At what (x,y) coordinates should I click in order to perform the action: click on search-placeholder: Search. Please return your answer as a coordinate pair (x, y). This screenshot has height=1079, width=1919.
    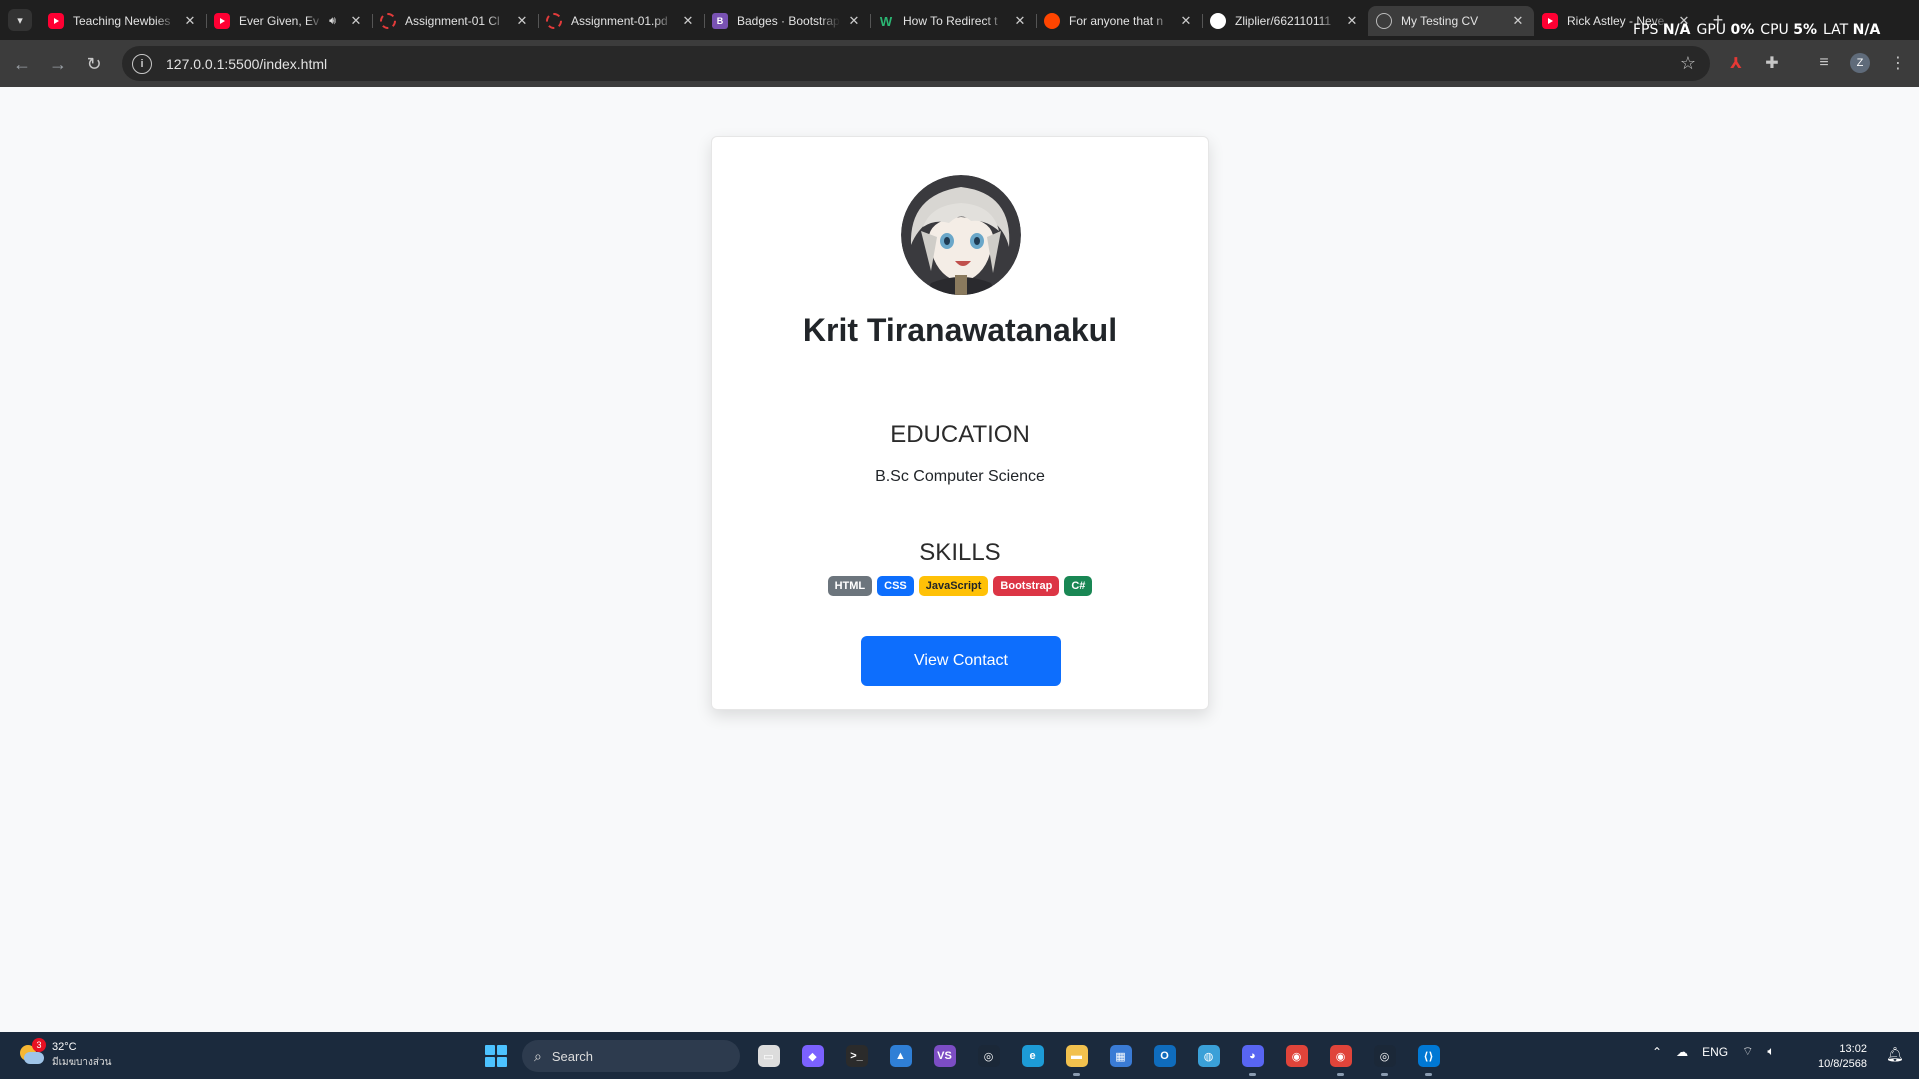
    Looking at the image, I should click on (572, 1056).